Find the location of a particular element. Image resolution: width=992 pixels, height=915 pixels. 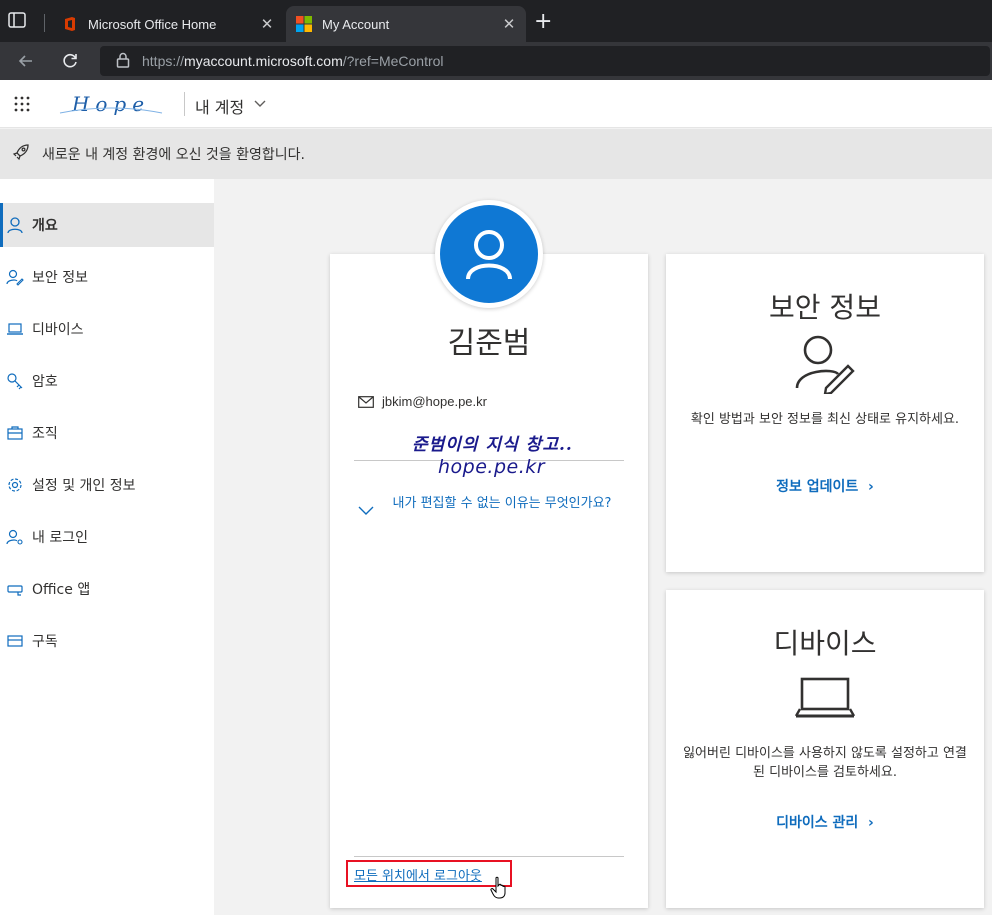

welcome-banner: 새로운 내 계정 환경에 오신 것을 환영합니다. is located at coordinates (496, 154).